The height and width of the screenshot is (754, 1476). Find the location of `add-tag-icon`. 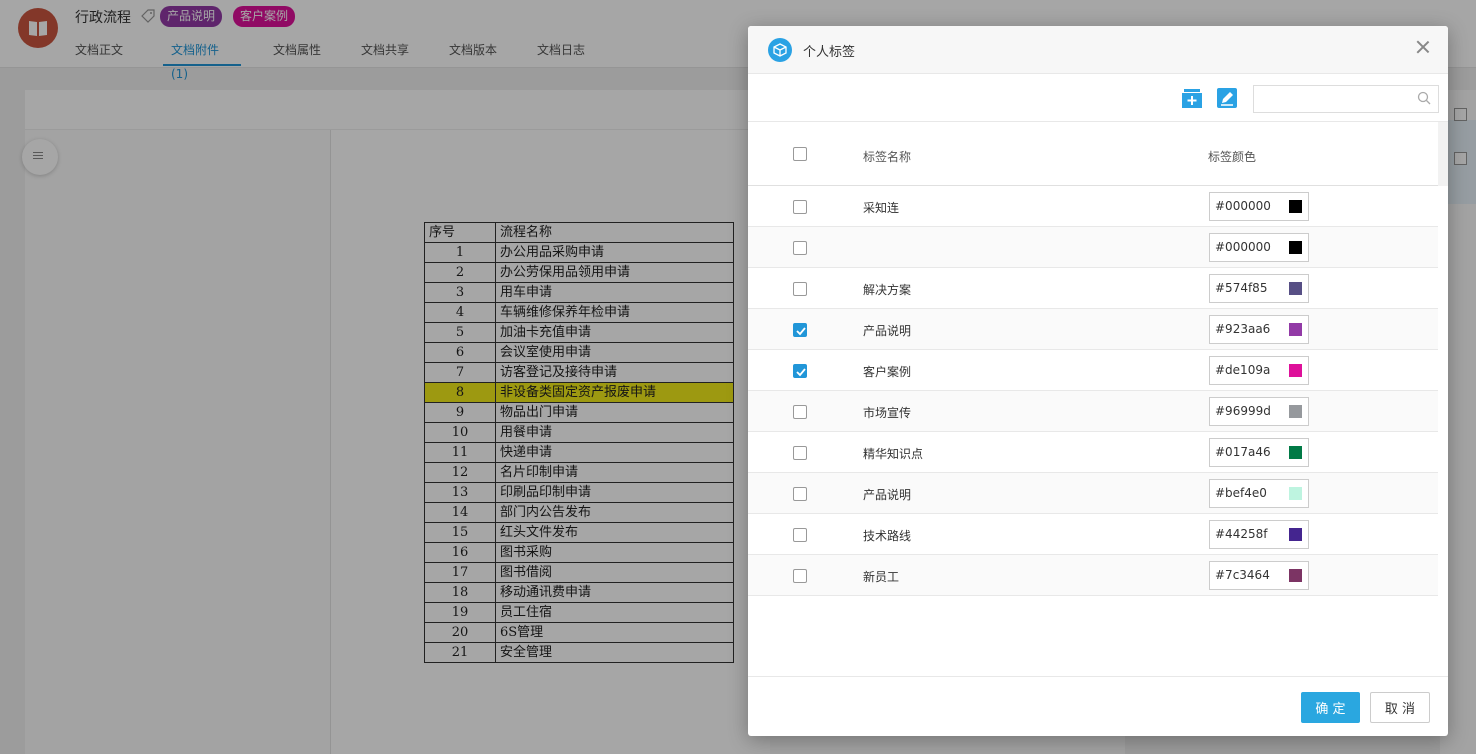

add-tag-icon is located at coordinates (1192, 98).